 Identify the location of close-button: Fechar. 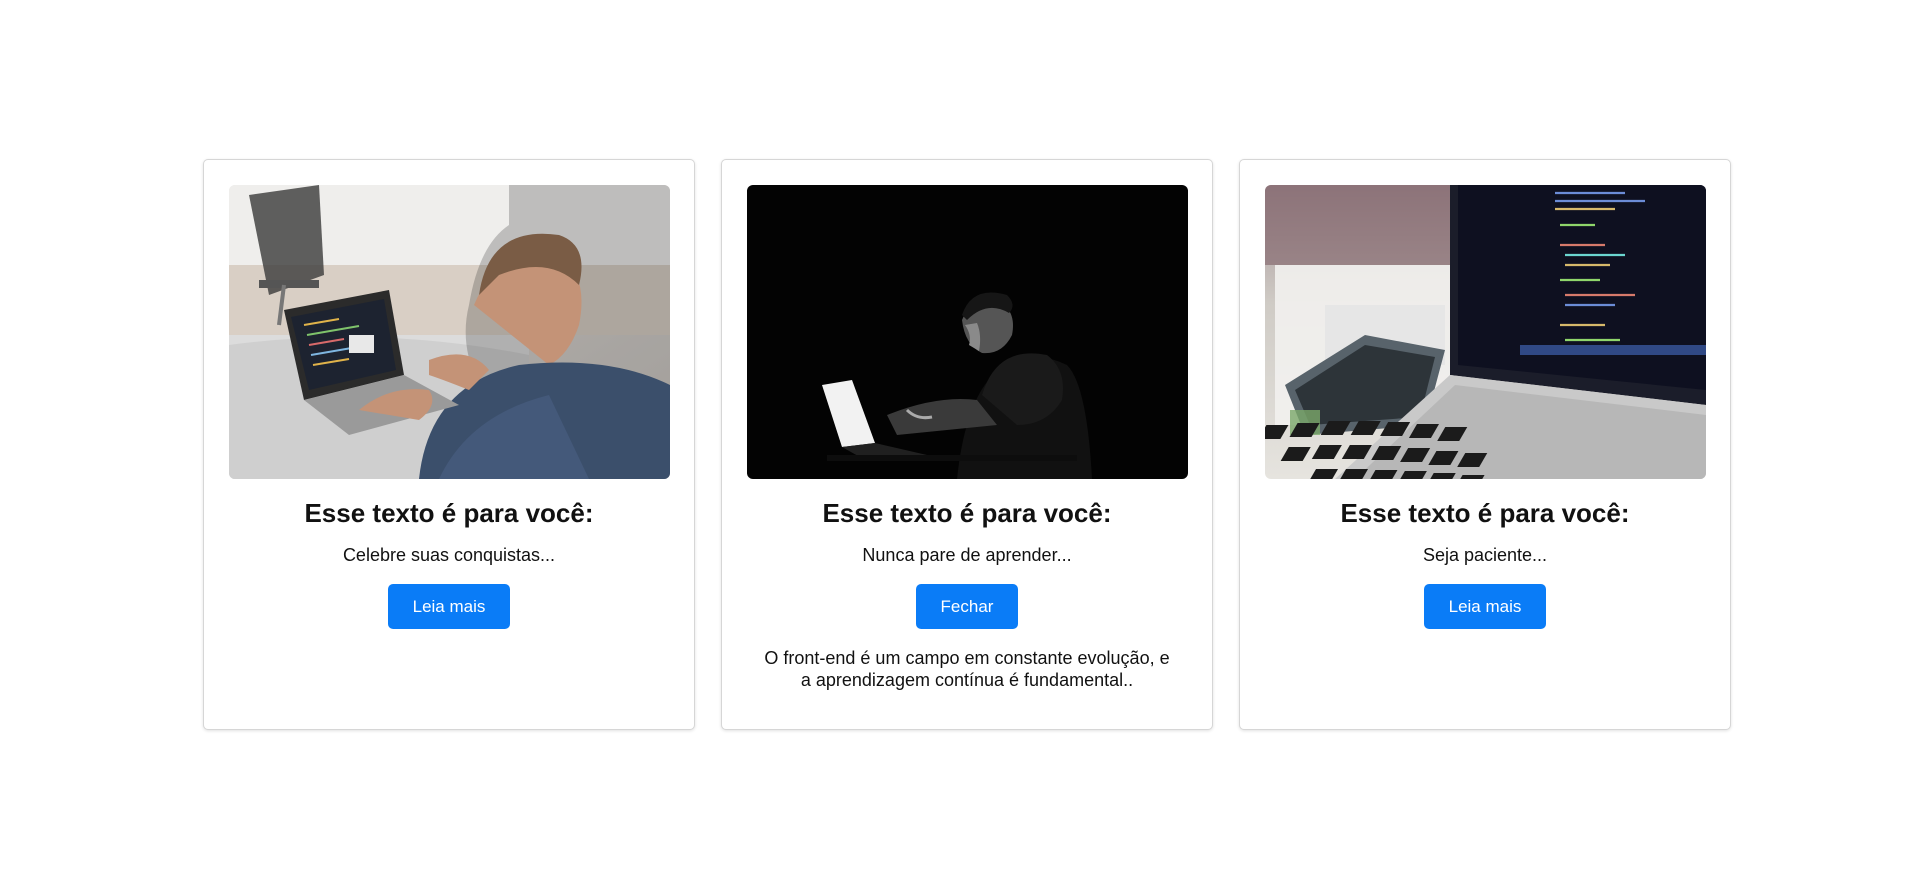
(967, 606).